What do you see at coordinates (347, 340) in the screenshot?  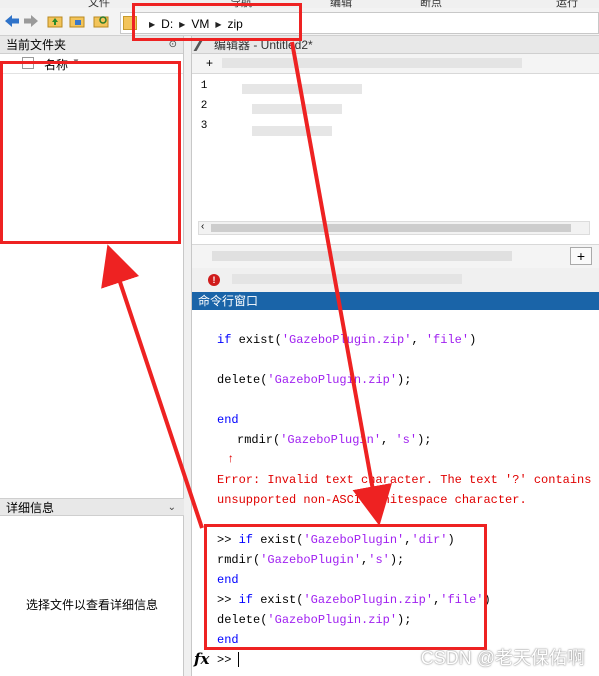 I see `cmd-line: if exist('GazeboPlugin.zip', 'file')` at bounding box center [347, 340].